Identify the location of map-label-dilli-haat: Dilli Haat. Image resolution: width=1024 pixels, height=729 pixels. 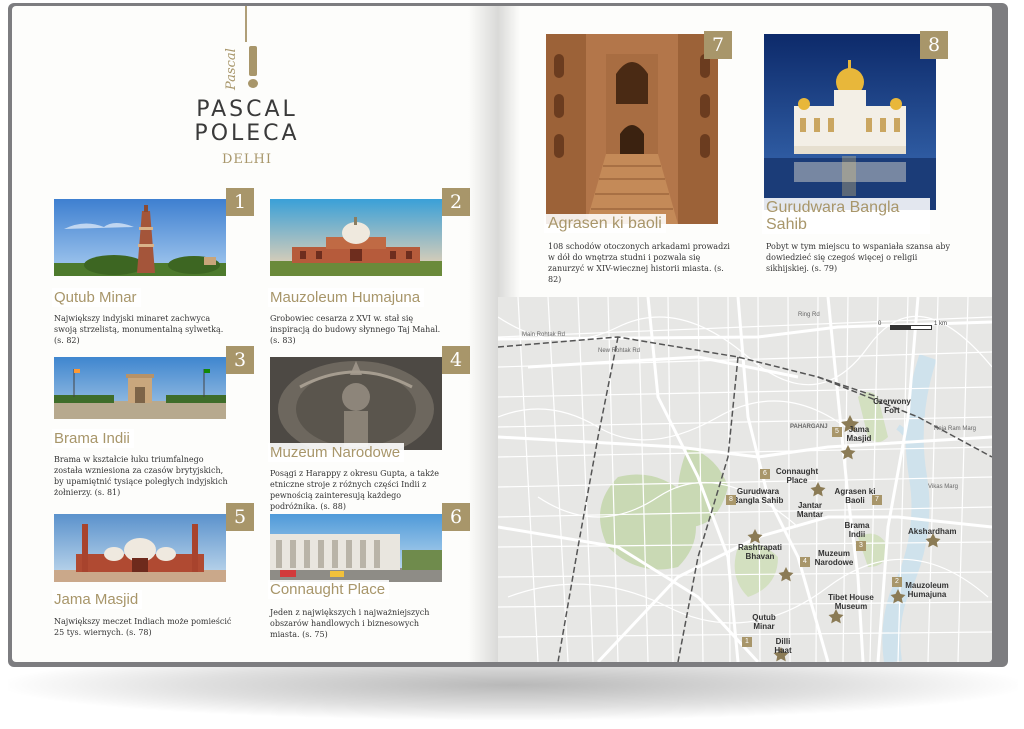
(783, 646).